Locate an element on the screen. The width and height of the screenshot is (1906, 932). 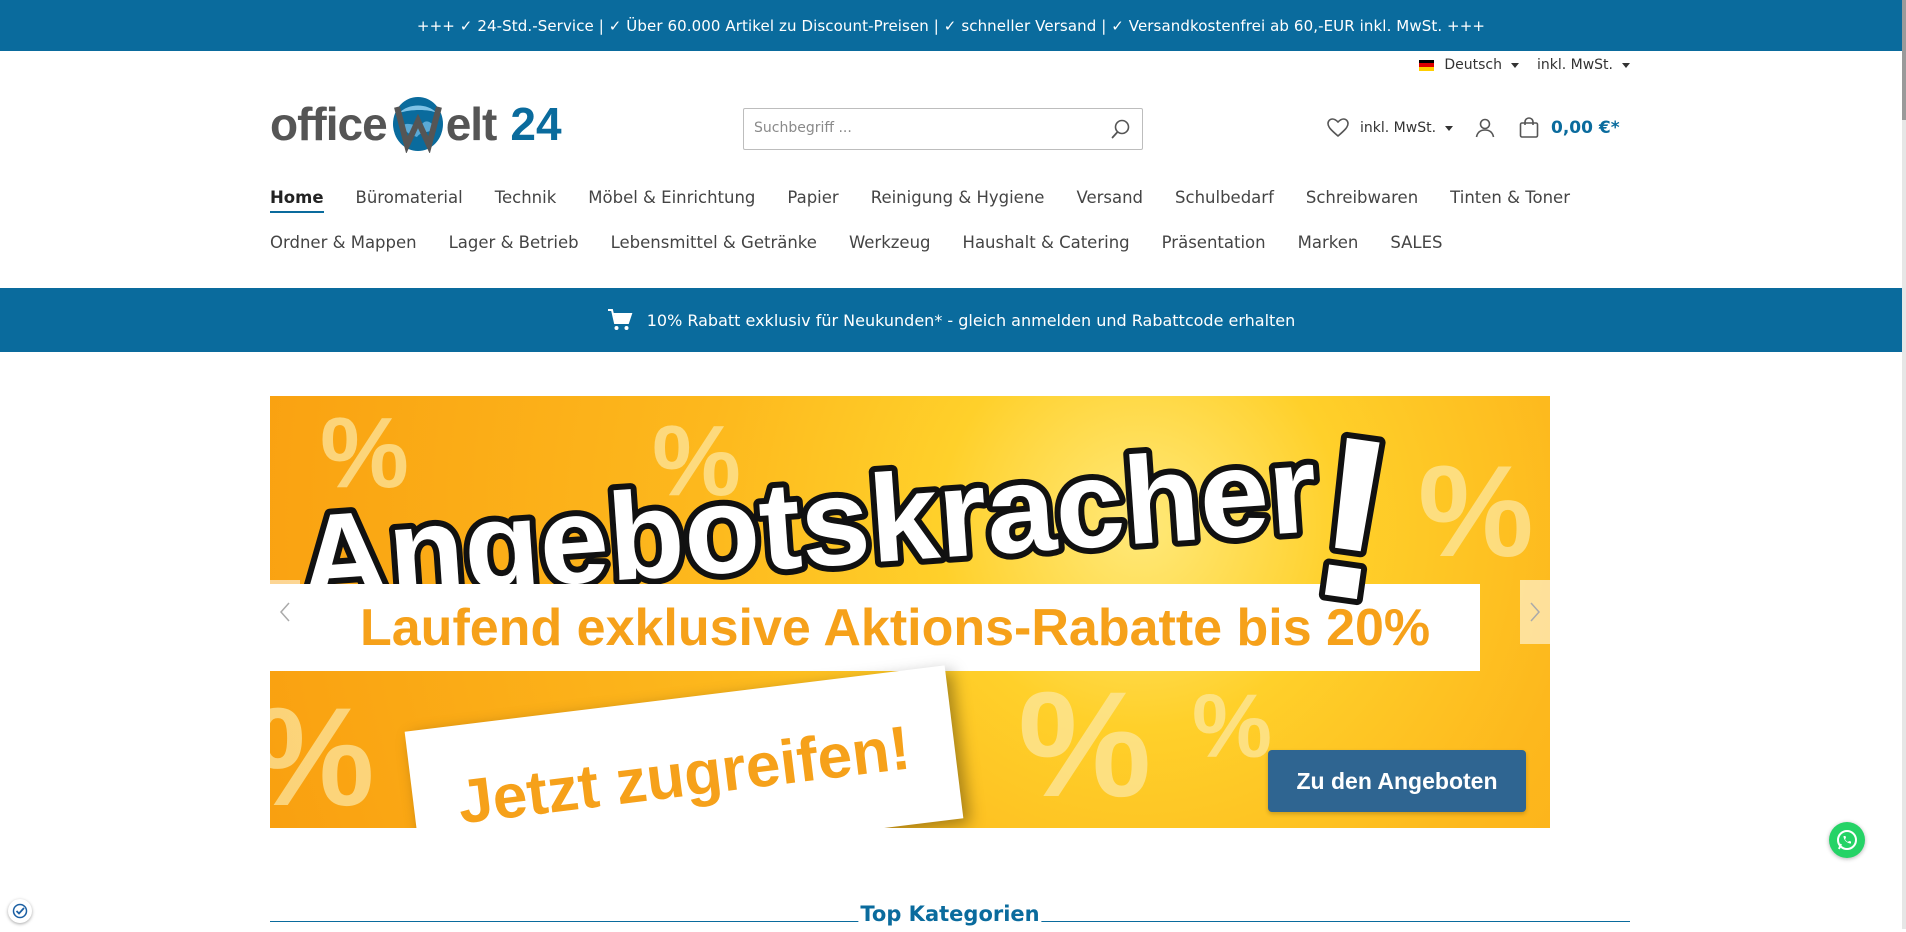
site-logo: office elt 24 is located at coordinates (416, 124).